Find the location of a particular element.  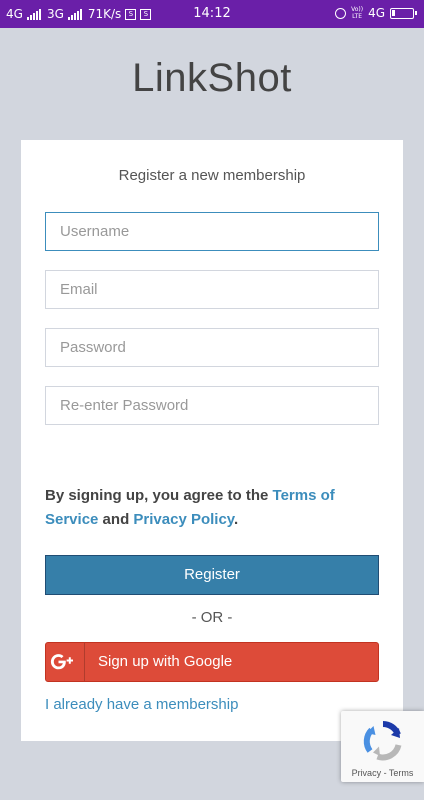

google-plus-icon is located at coordinates (61, 662).